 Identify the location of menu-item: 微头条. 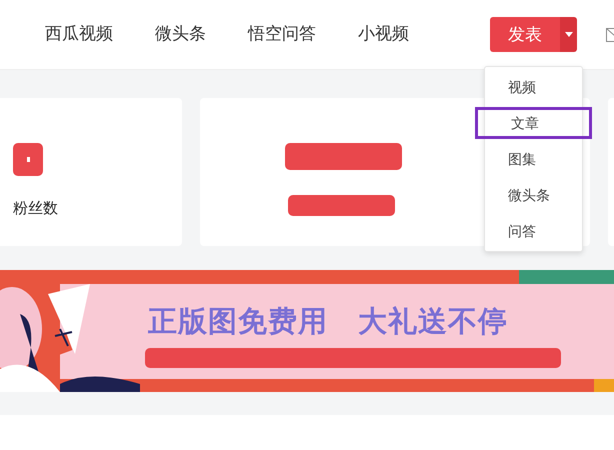
(533, 195).